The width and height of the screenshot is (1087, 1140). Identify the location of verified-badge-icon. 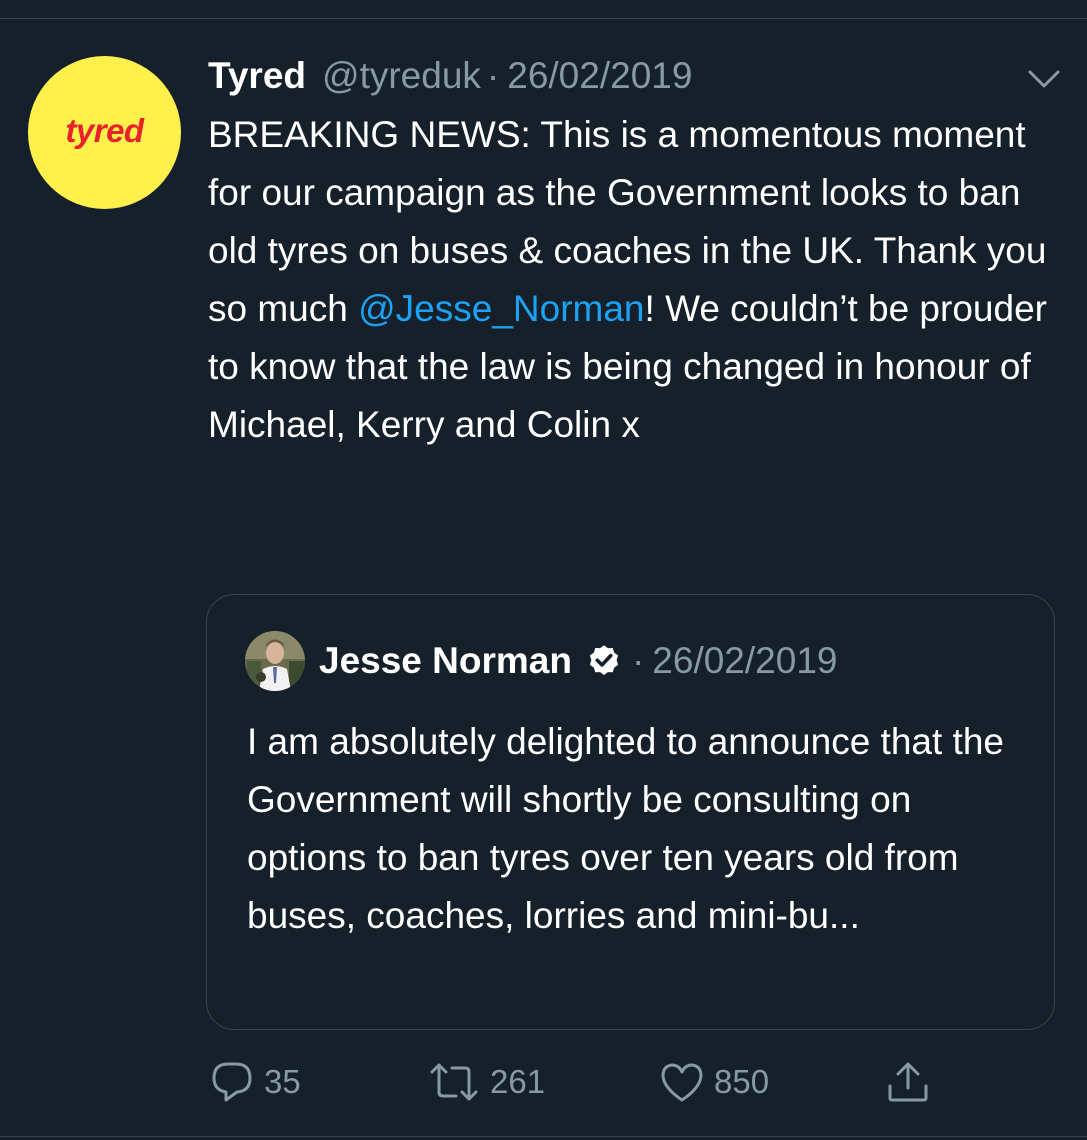
(604, 660).